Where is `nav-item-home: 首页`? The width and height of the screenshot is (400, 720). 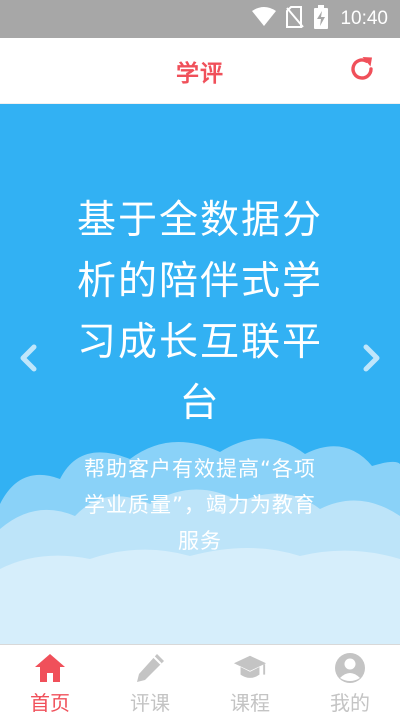 nav-item-home: 首页 is located at coordinates (50, 682).